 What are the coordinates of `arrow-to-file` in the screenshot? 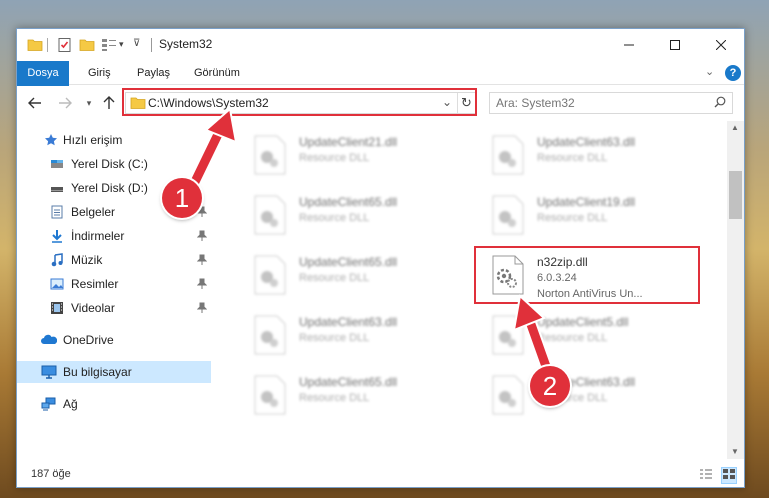 It's located at (533, 336).